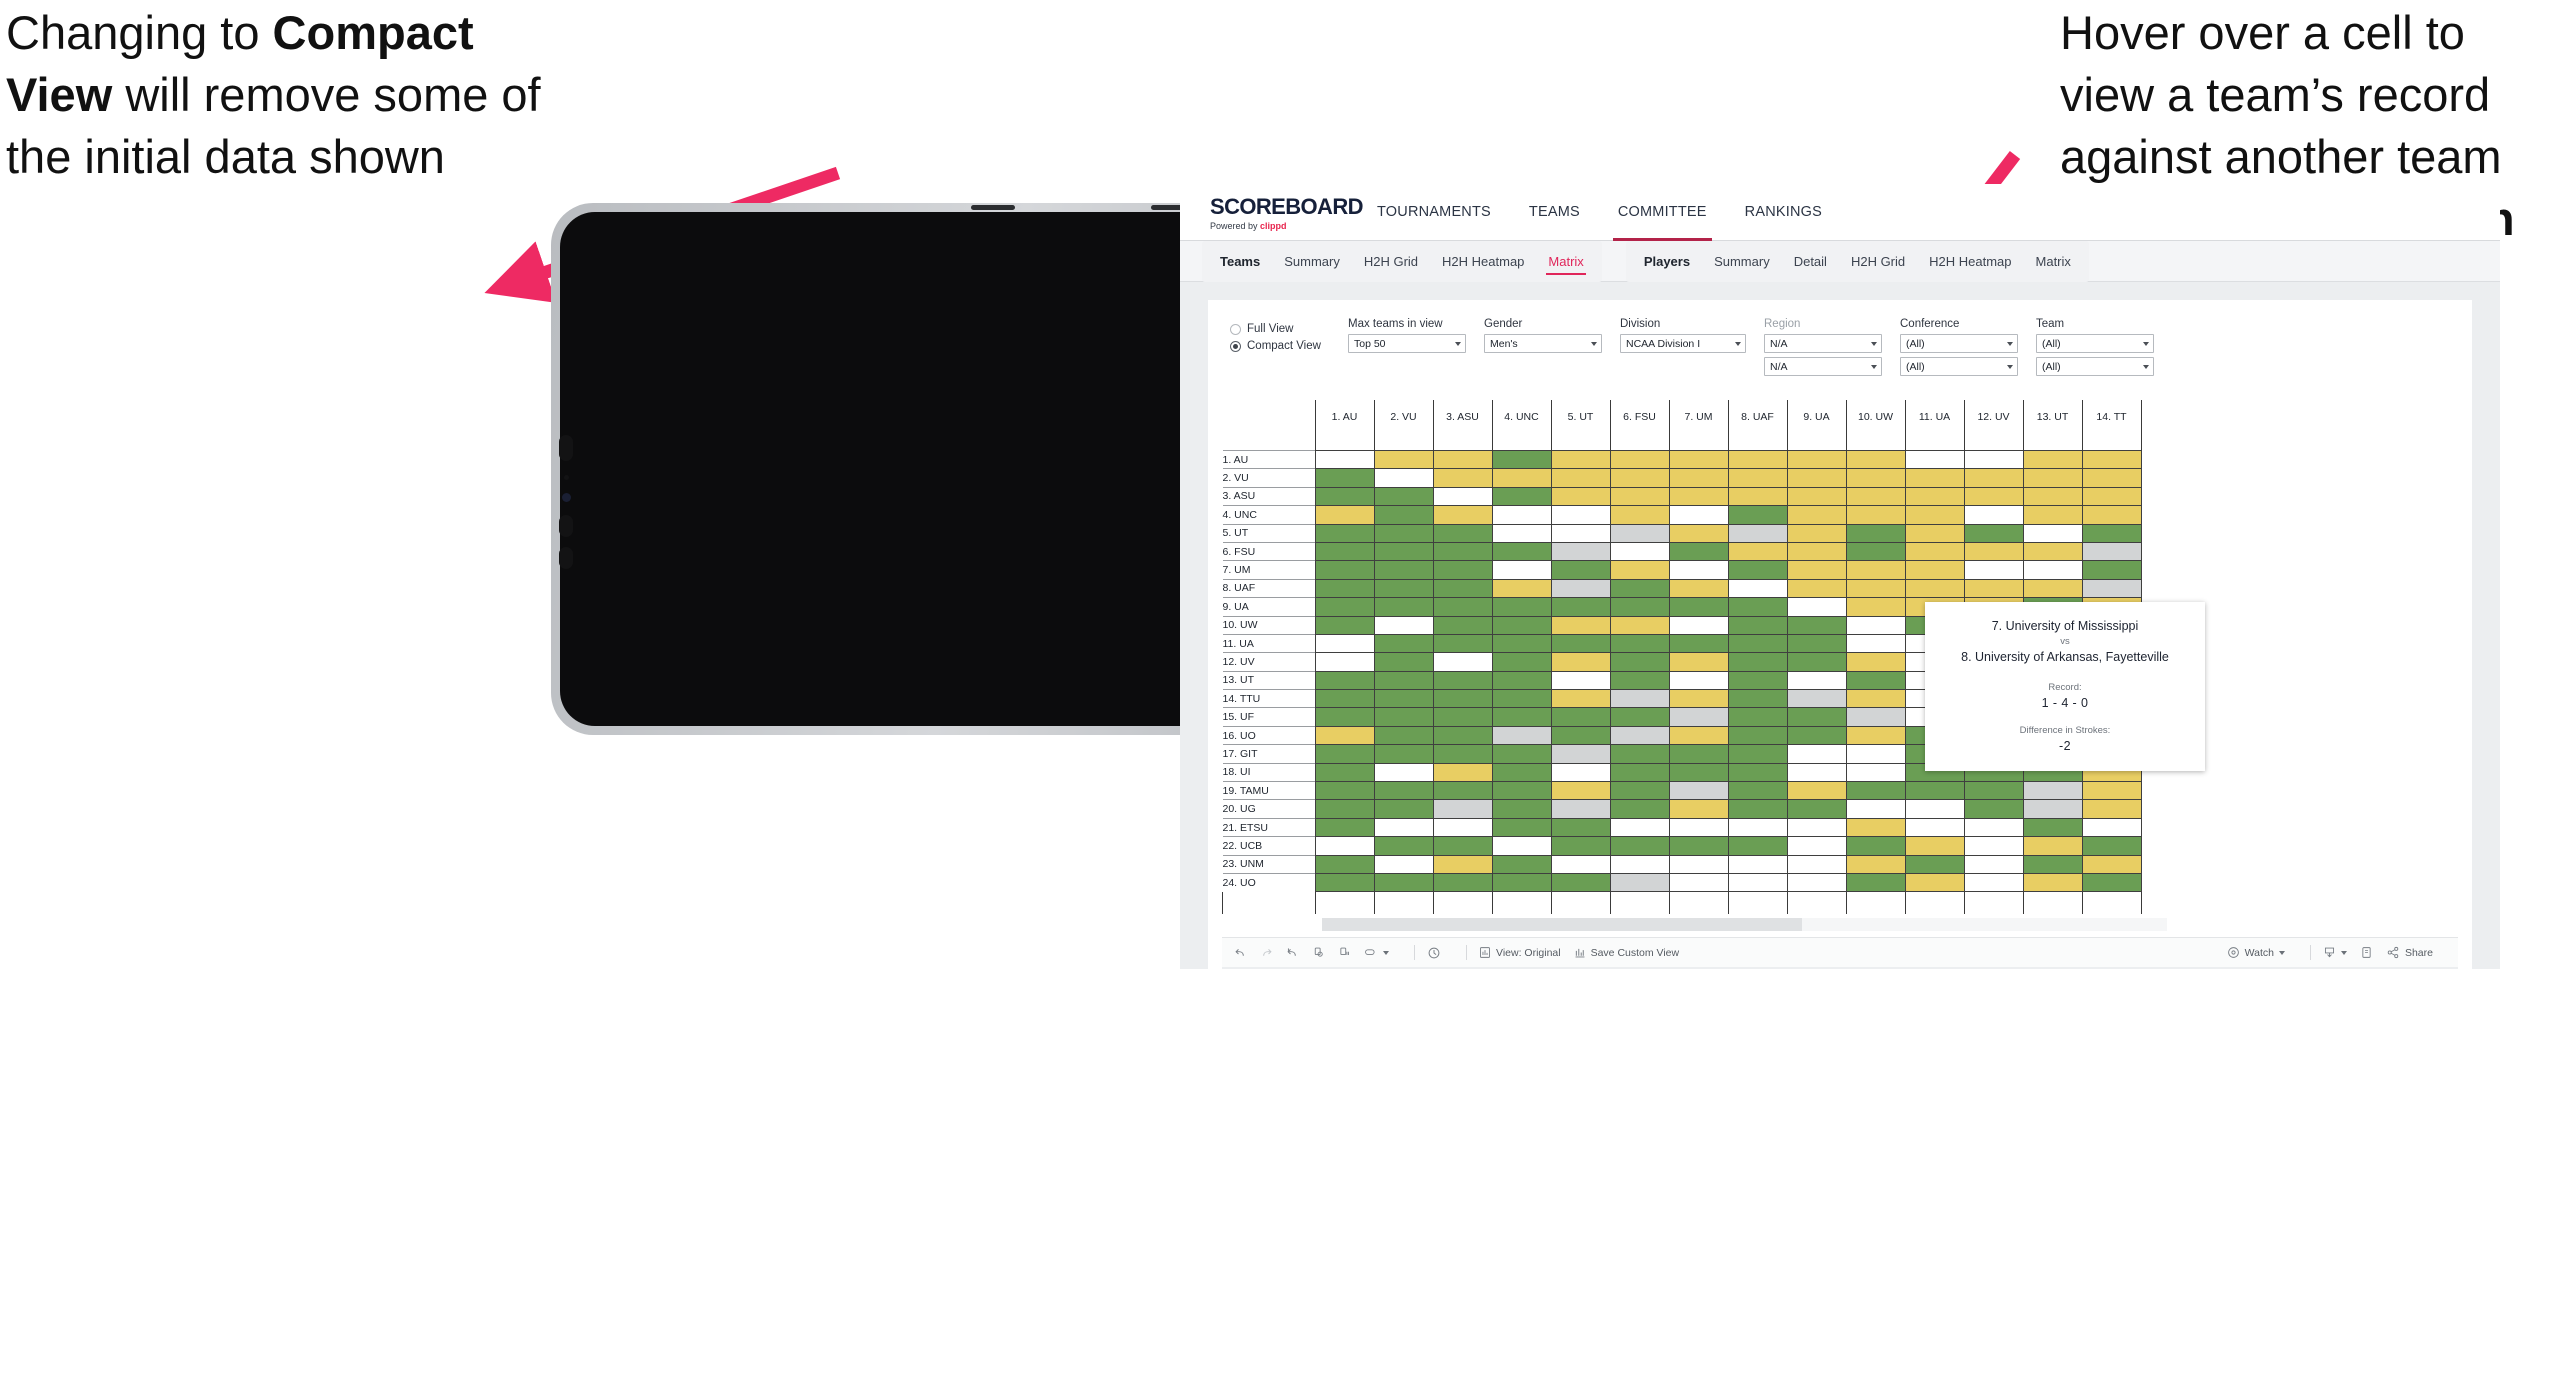  What do you see at coordinates (1875, 417) in the screenshot?
I see `matrix-column-header: 10. UW` at bounding box center [1875, 417].